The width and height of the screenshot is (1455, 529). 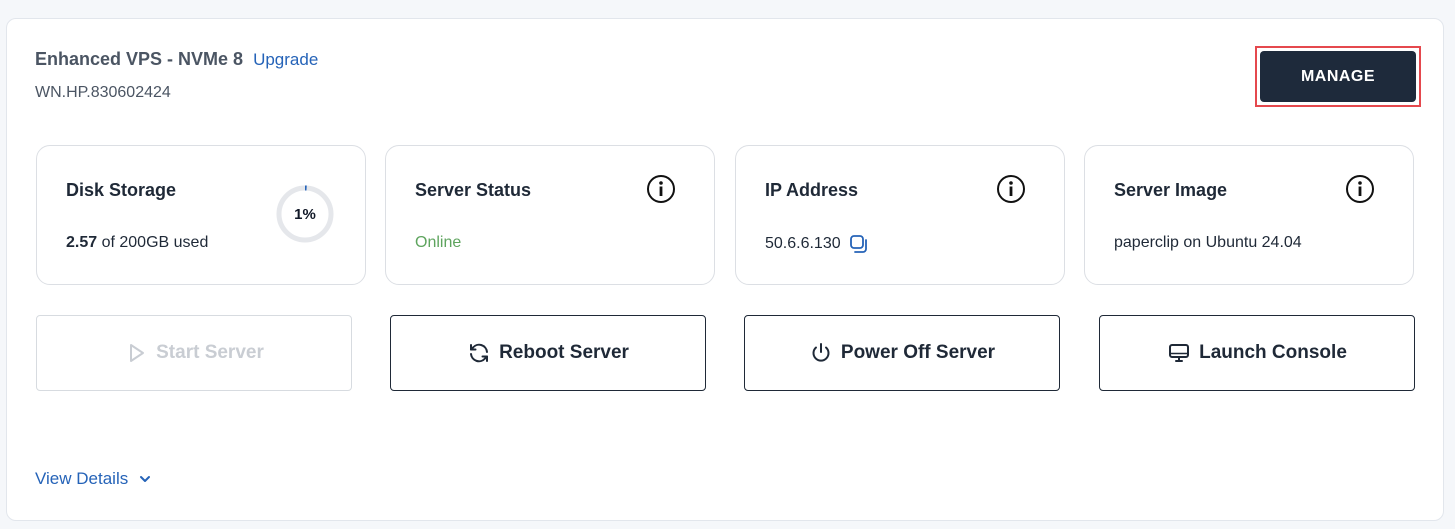 What do you see at coordinates (812, 190) in the screenshot?
I see `ip-address-title: IP Address` at bounding box center [812, 190].